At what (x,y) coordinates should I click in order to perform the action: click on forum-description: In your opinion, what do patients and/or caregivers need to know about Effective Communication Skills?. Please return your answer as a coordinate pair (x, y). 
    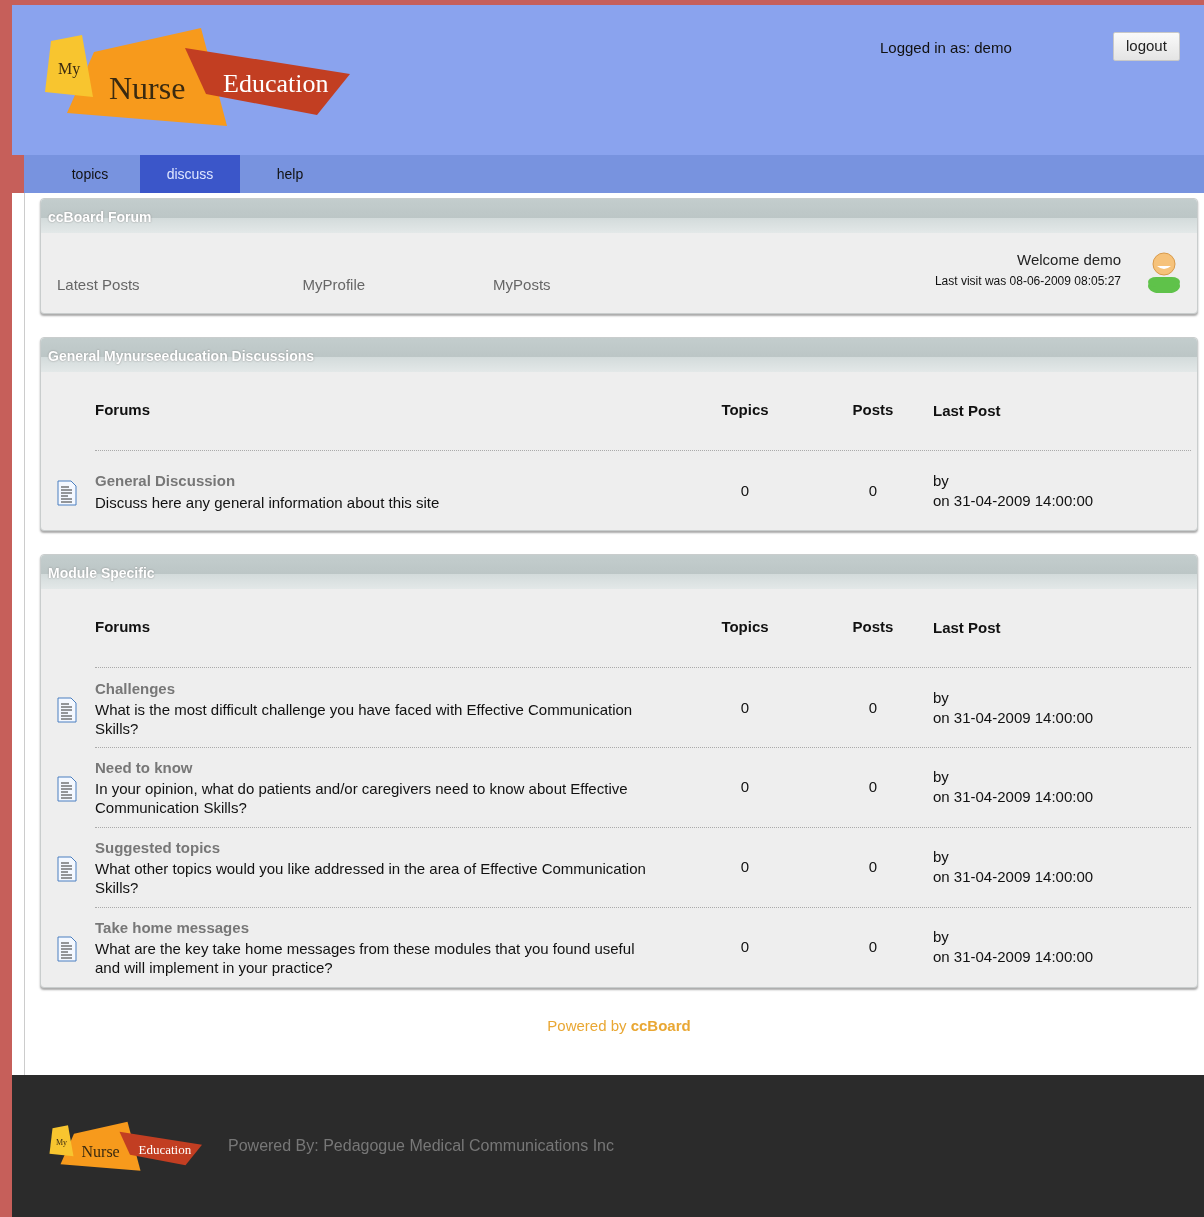
    Looking at the image, I should click on (362, 798).